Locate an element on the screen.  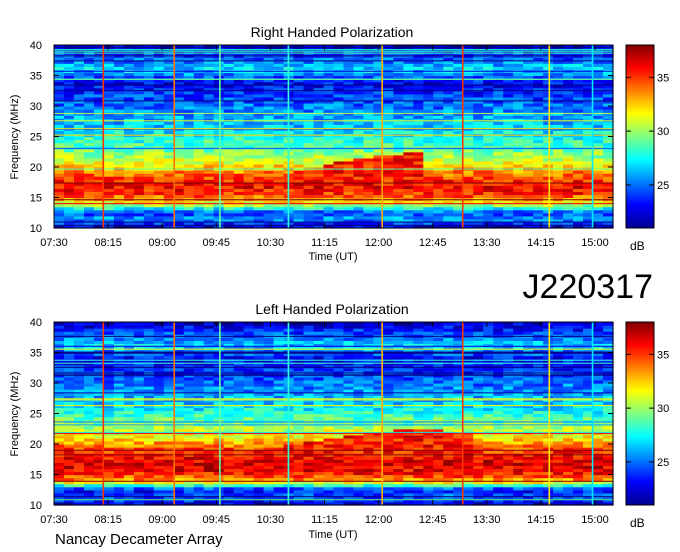
x-tick-label: 11:15 is located at coordinates (324, 243).